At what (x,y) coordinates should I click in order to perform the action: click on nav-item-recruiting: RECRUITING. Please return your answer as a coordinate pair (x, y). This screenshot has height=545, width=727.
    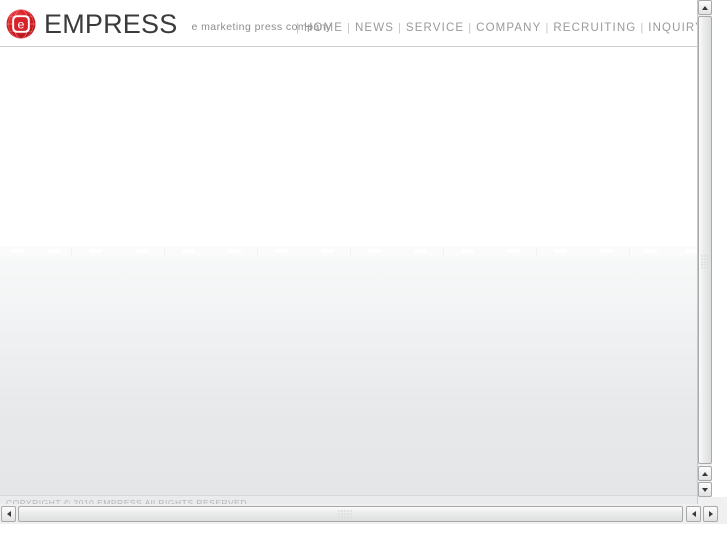
    Looking at the image, I should click on (594, 28).